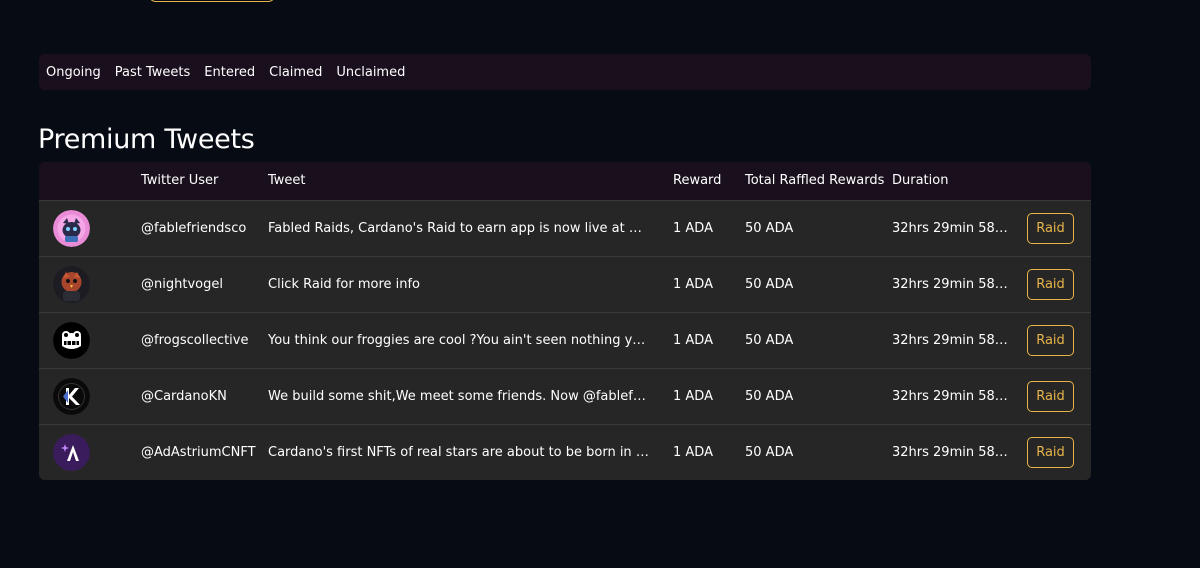 The width and height of the screenshot is (1200, 568). Describe the element at coordinates (200, 452) in the screenshot. I see `row-twitter-user: @AdAstriumCNFT` at that location.